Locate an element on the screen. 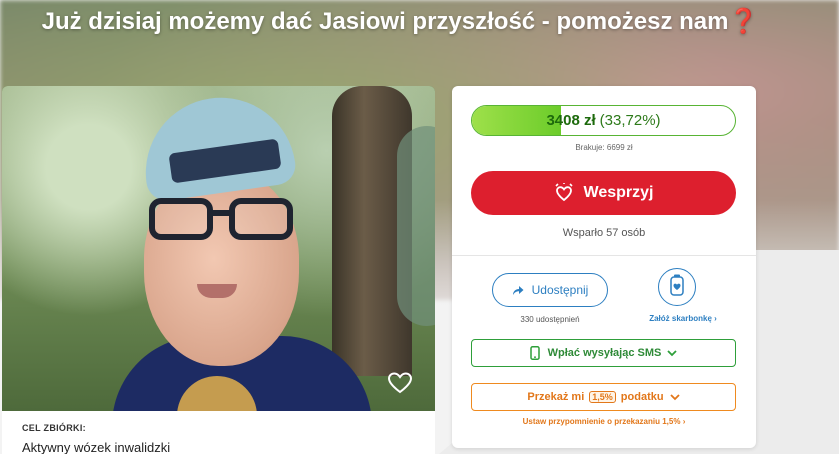  tax-percent-badge: 1,5% is located at coordinates (602, 397).